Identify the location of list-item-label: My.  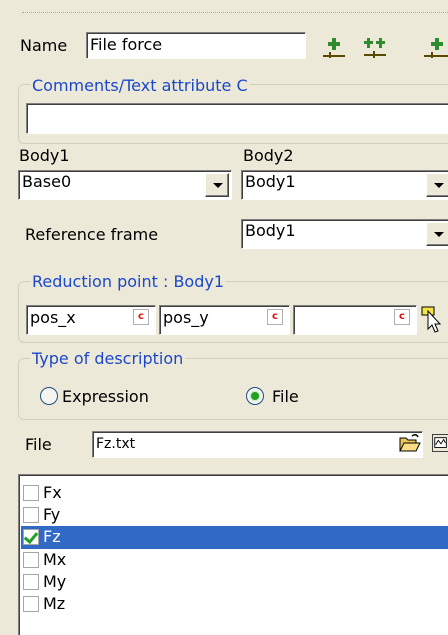
(55, 581).